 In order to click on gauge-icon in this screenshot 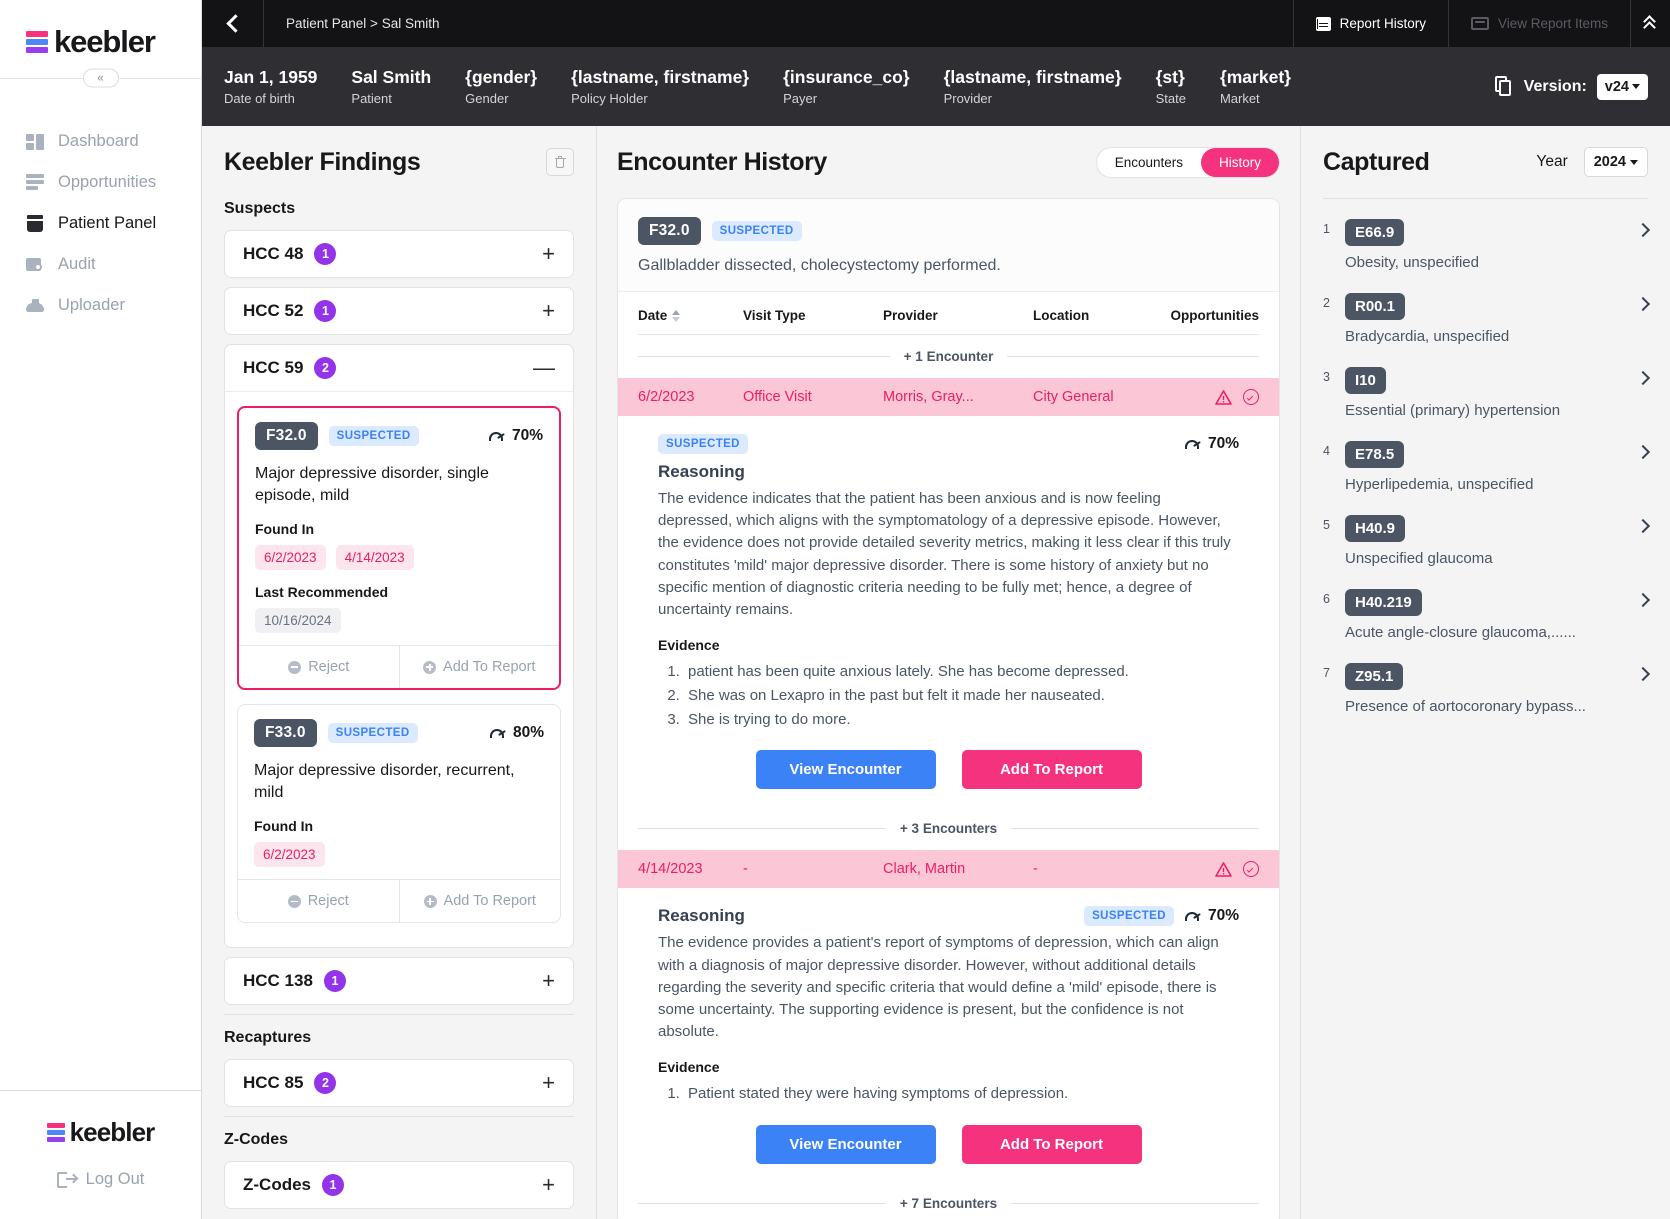, I will do `click(498, 733)`.